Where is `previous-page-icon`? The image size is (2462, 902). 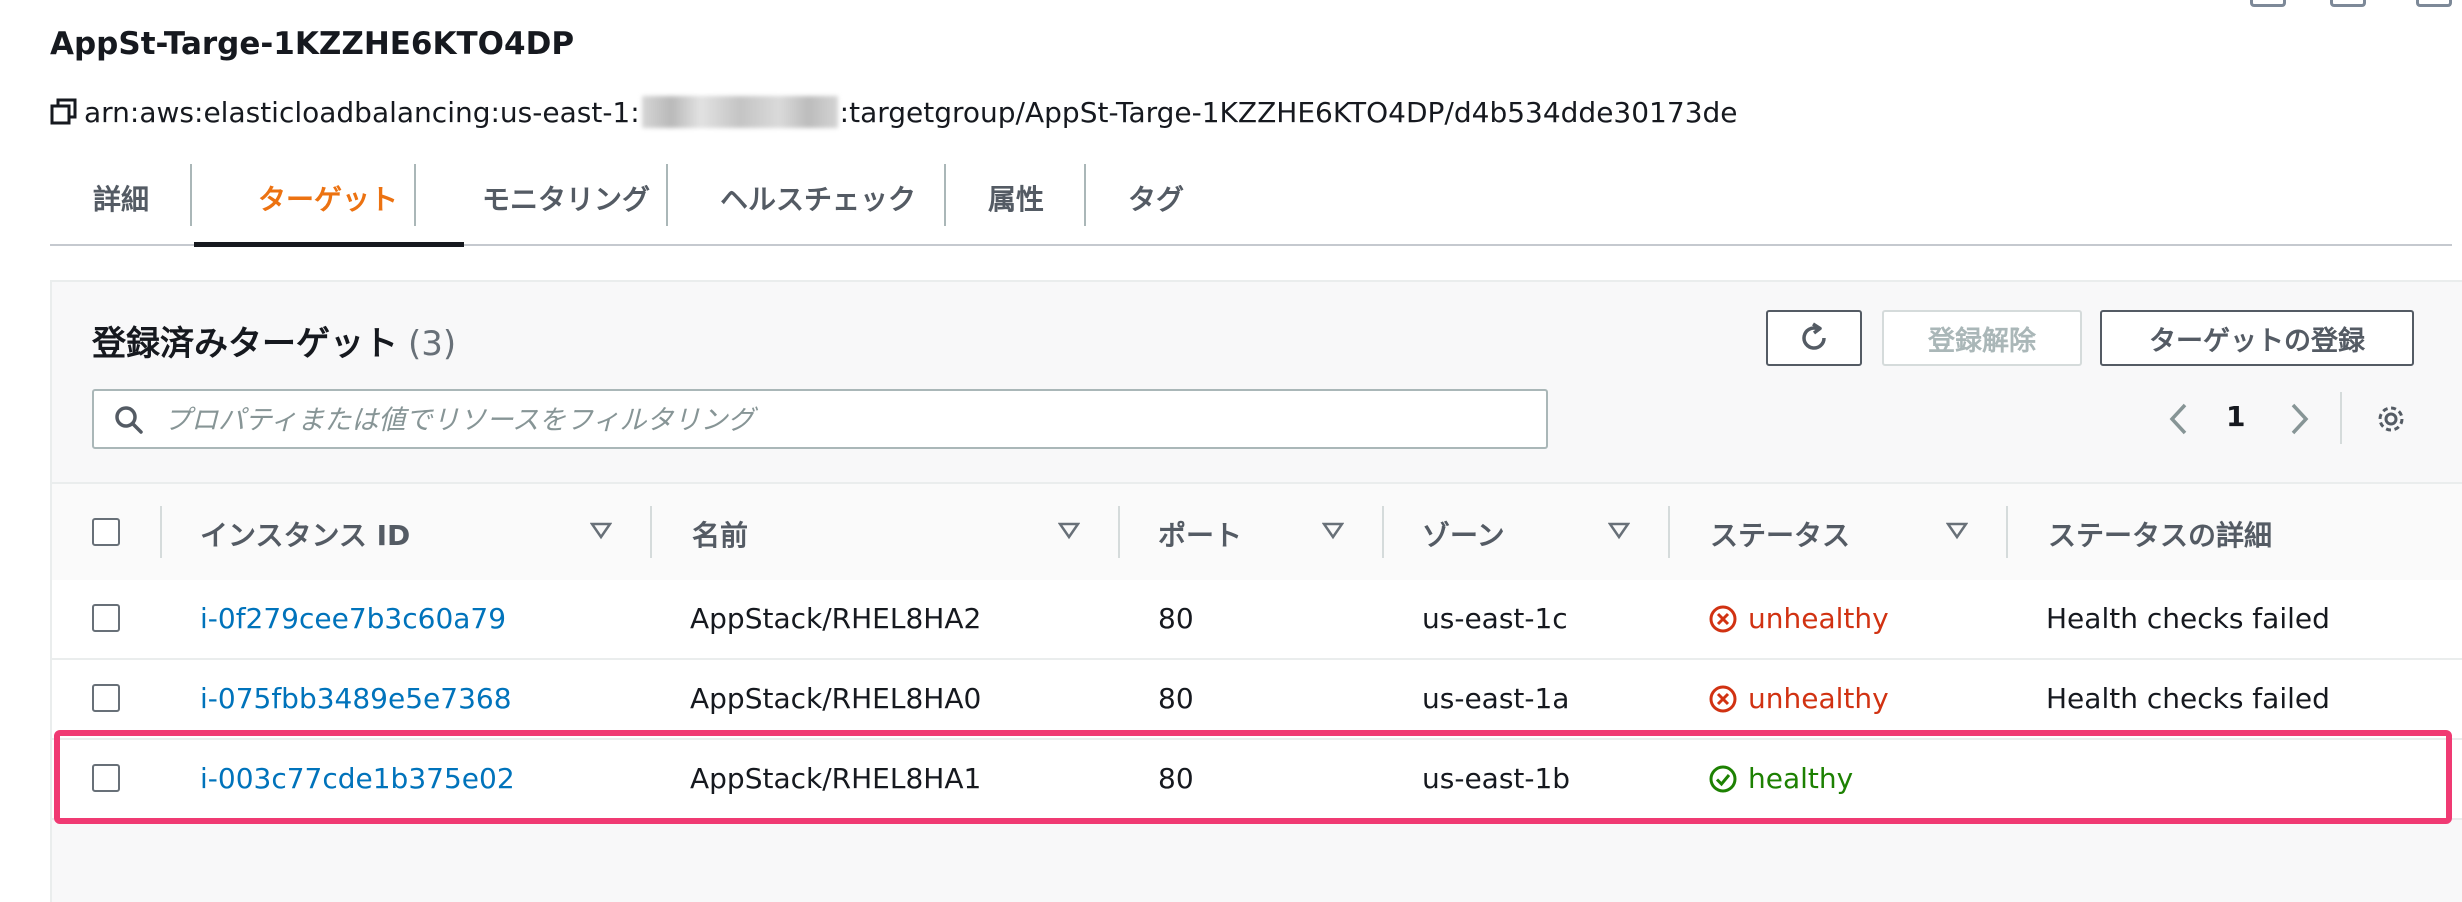 previous-page-icon is located at coordinates (2179, 419).